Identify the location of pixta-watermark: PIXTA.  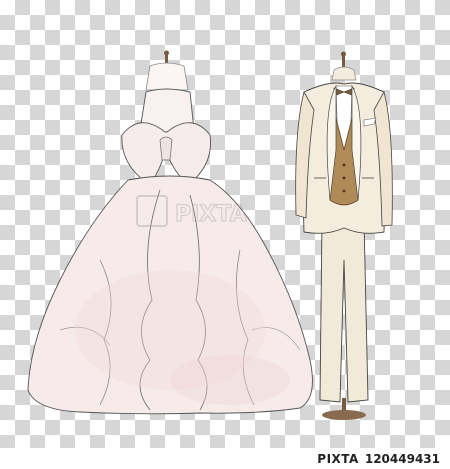
(191, 211).